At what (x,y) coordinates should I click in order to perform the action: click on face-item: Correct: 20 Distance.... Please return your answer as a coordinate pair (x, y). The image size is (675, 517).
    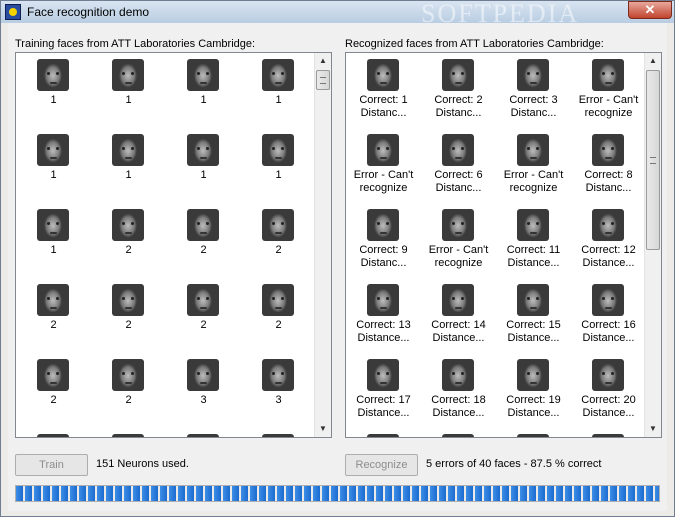
    Looking at the image, I should click on (608, 393).